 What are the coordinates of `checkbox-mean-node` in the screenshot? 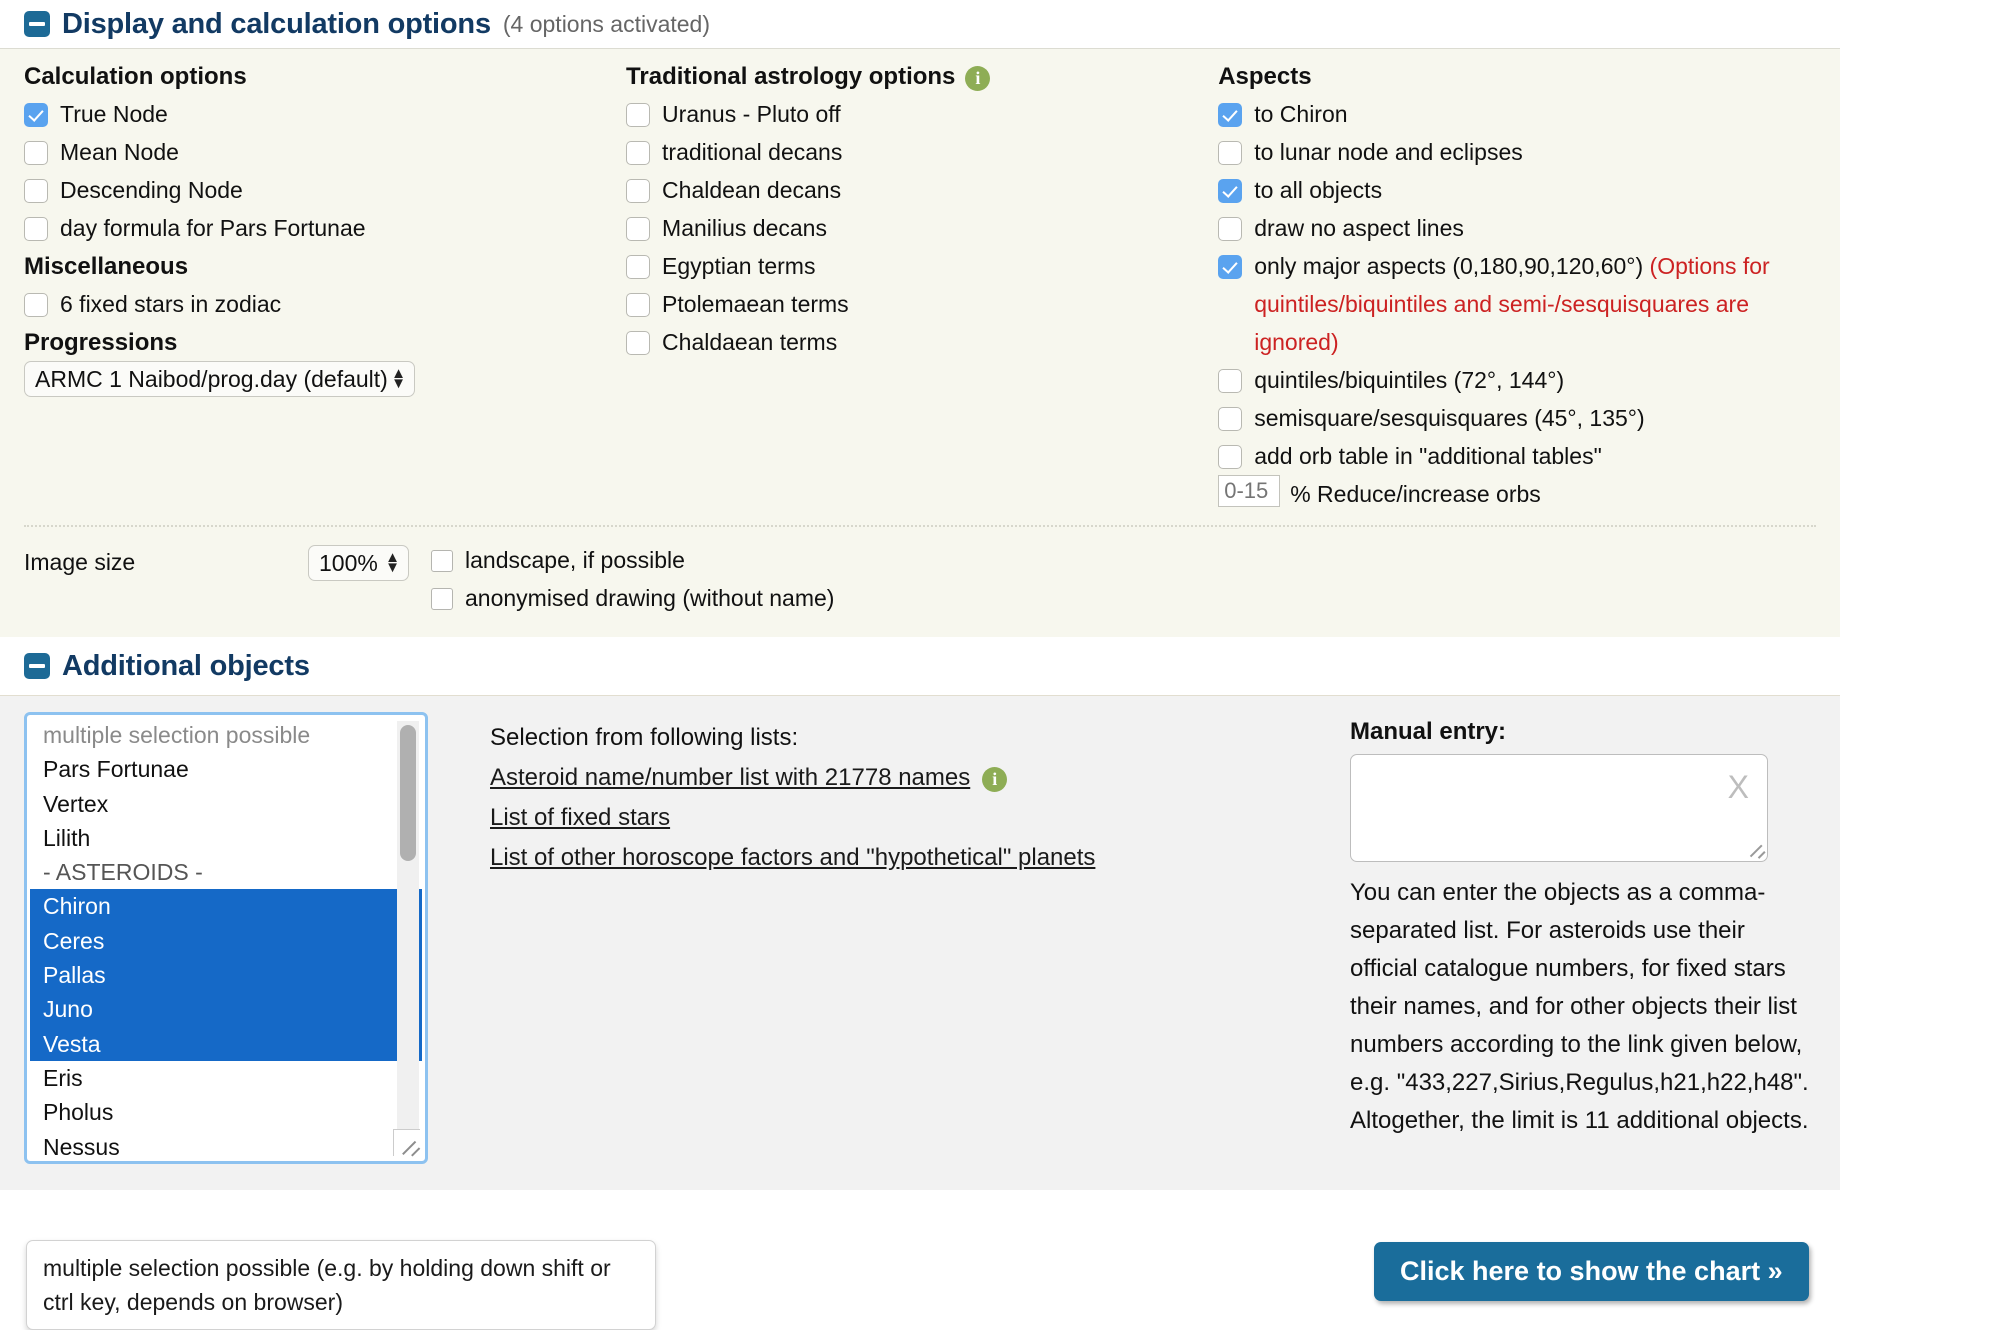 It's located at (36, 153).